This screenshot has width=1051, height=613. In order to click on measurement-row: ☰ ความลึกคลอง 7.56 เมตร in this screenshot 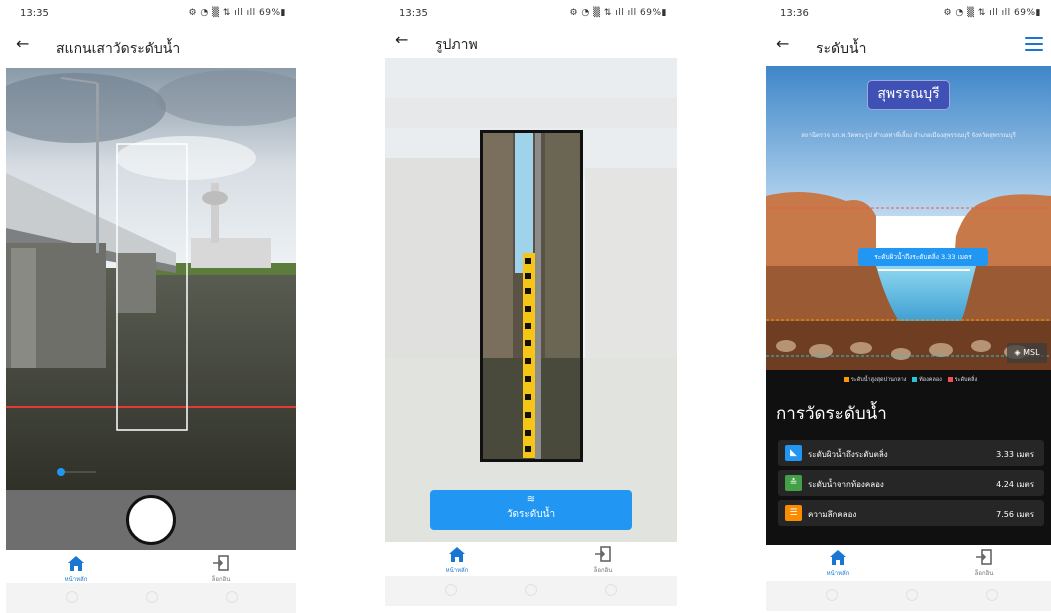, I will do `click(911, 513)`.